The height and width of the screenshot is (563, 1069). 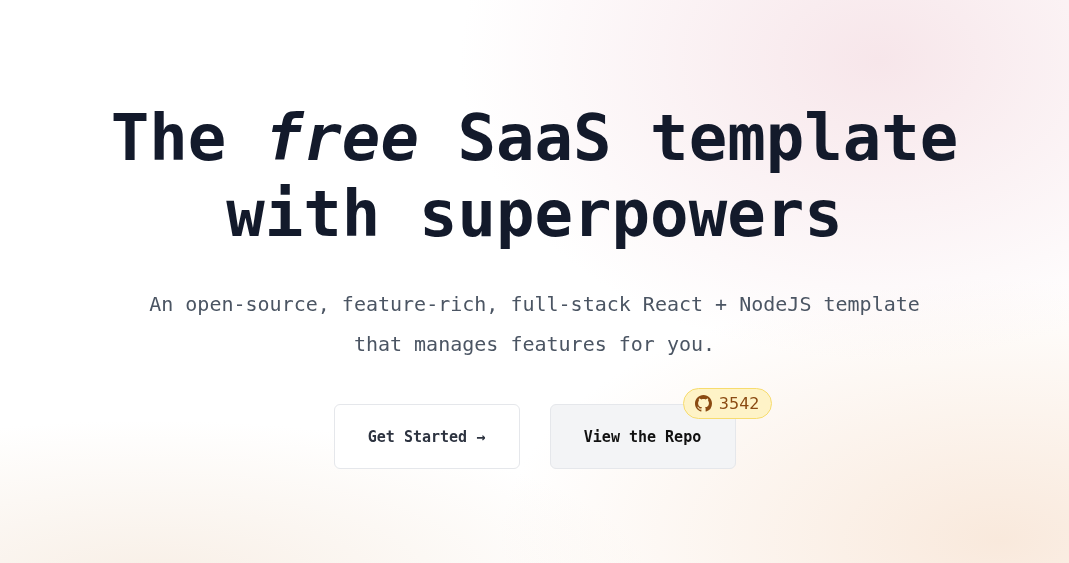 I want to click on github-icon, so click(x=703, y=403).